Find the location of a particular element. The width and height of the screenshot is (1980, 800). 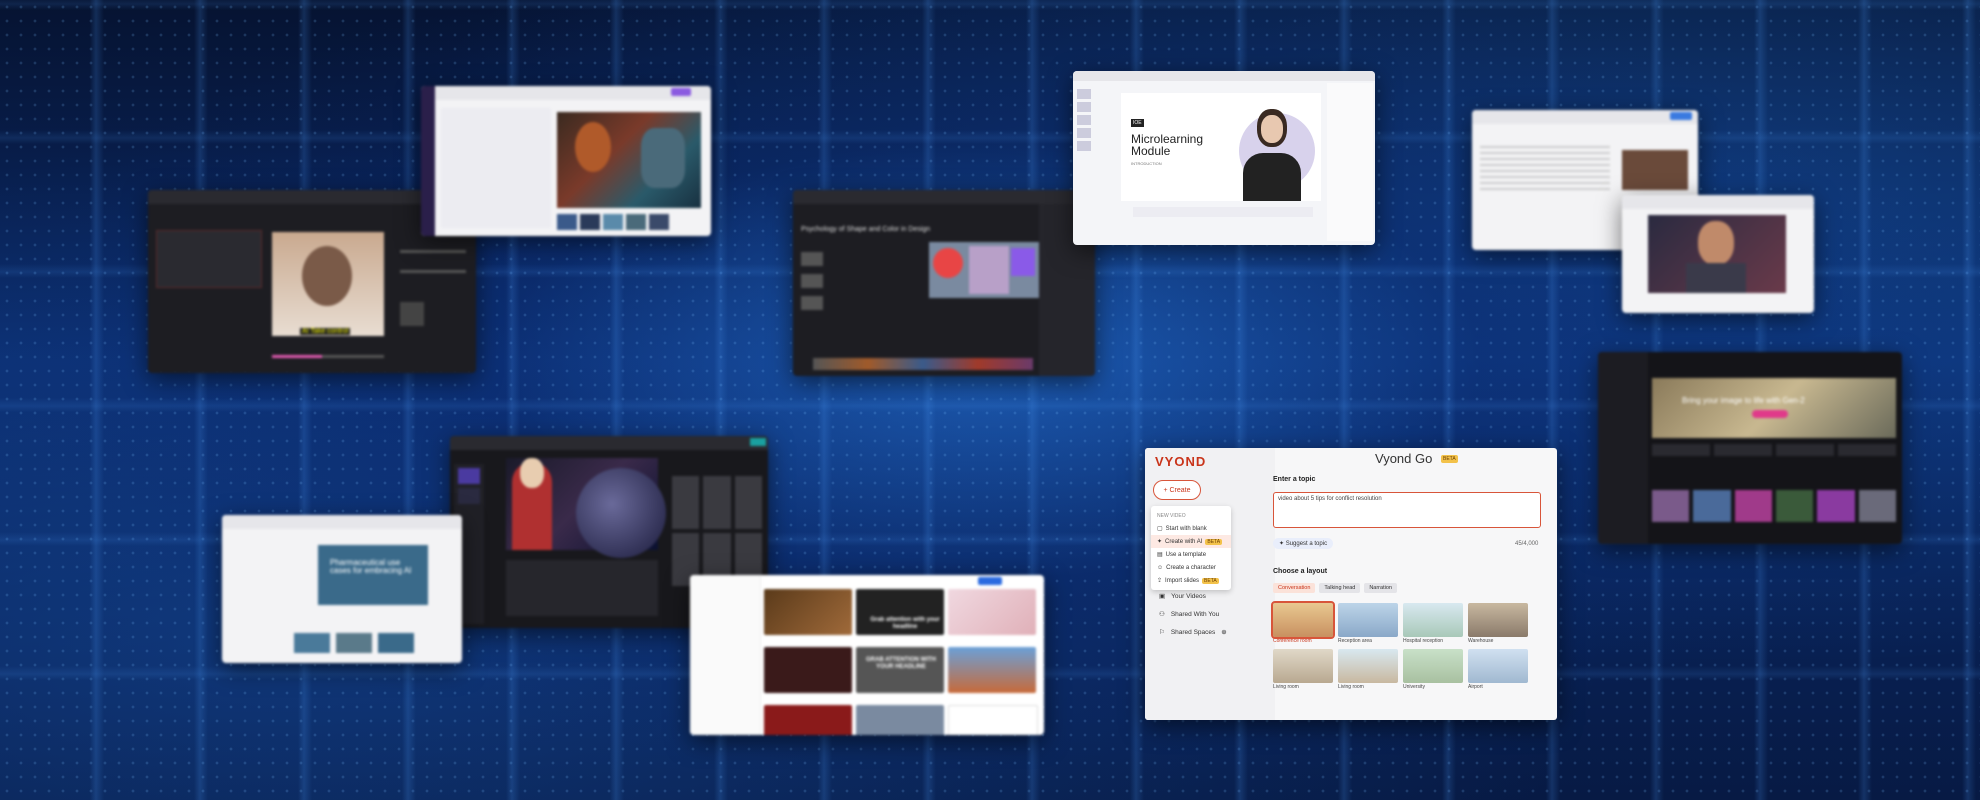

window-microlearning: IOE Microlearning Module INTRODUCTION is located at coordinates (1224, 158).